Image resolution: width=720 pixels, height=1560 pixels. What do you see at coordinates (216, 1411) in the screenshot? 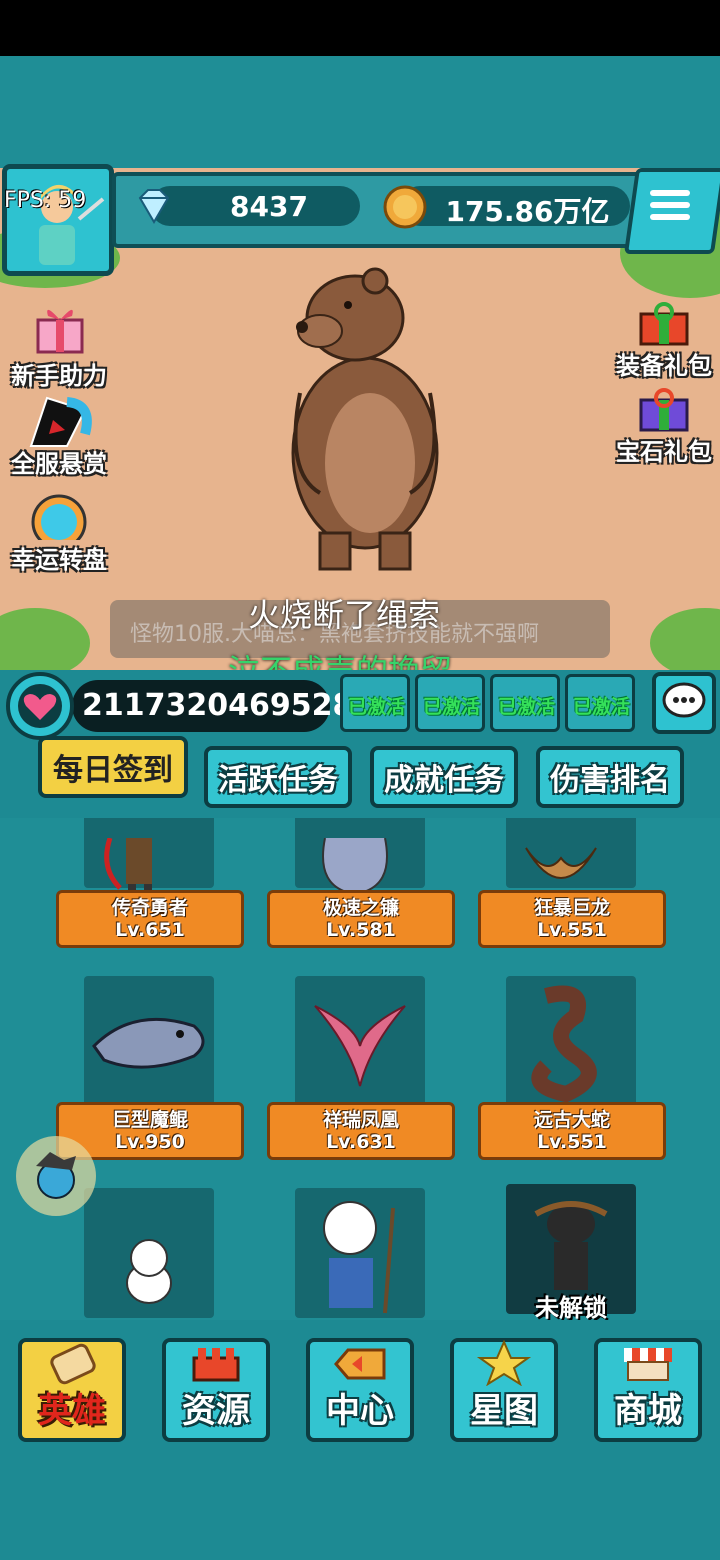
I see `nav-resources-label: 资源` at bounding box center [216, 1411].